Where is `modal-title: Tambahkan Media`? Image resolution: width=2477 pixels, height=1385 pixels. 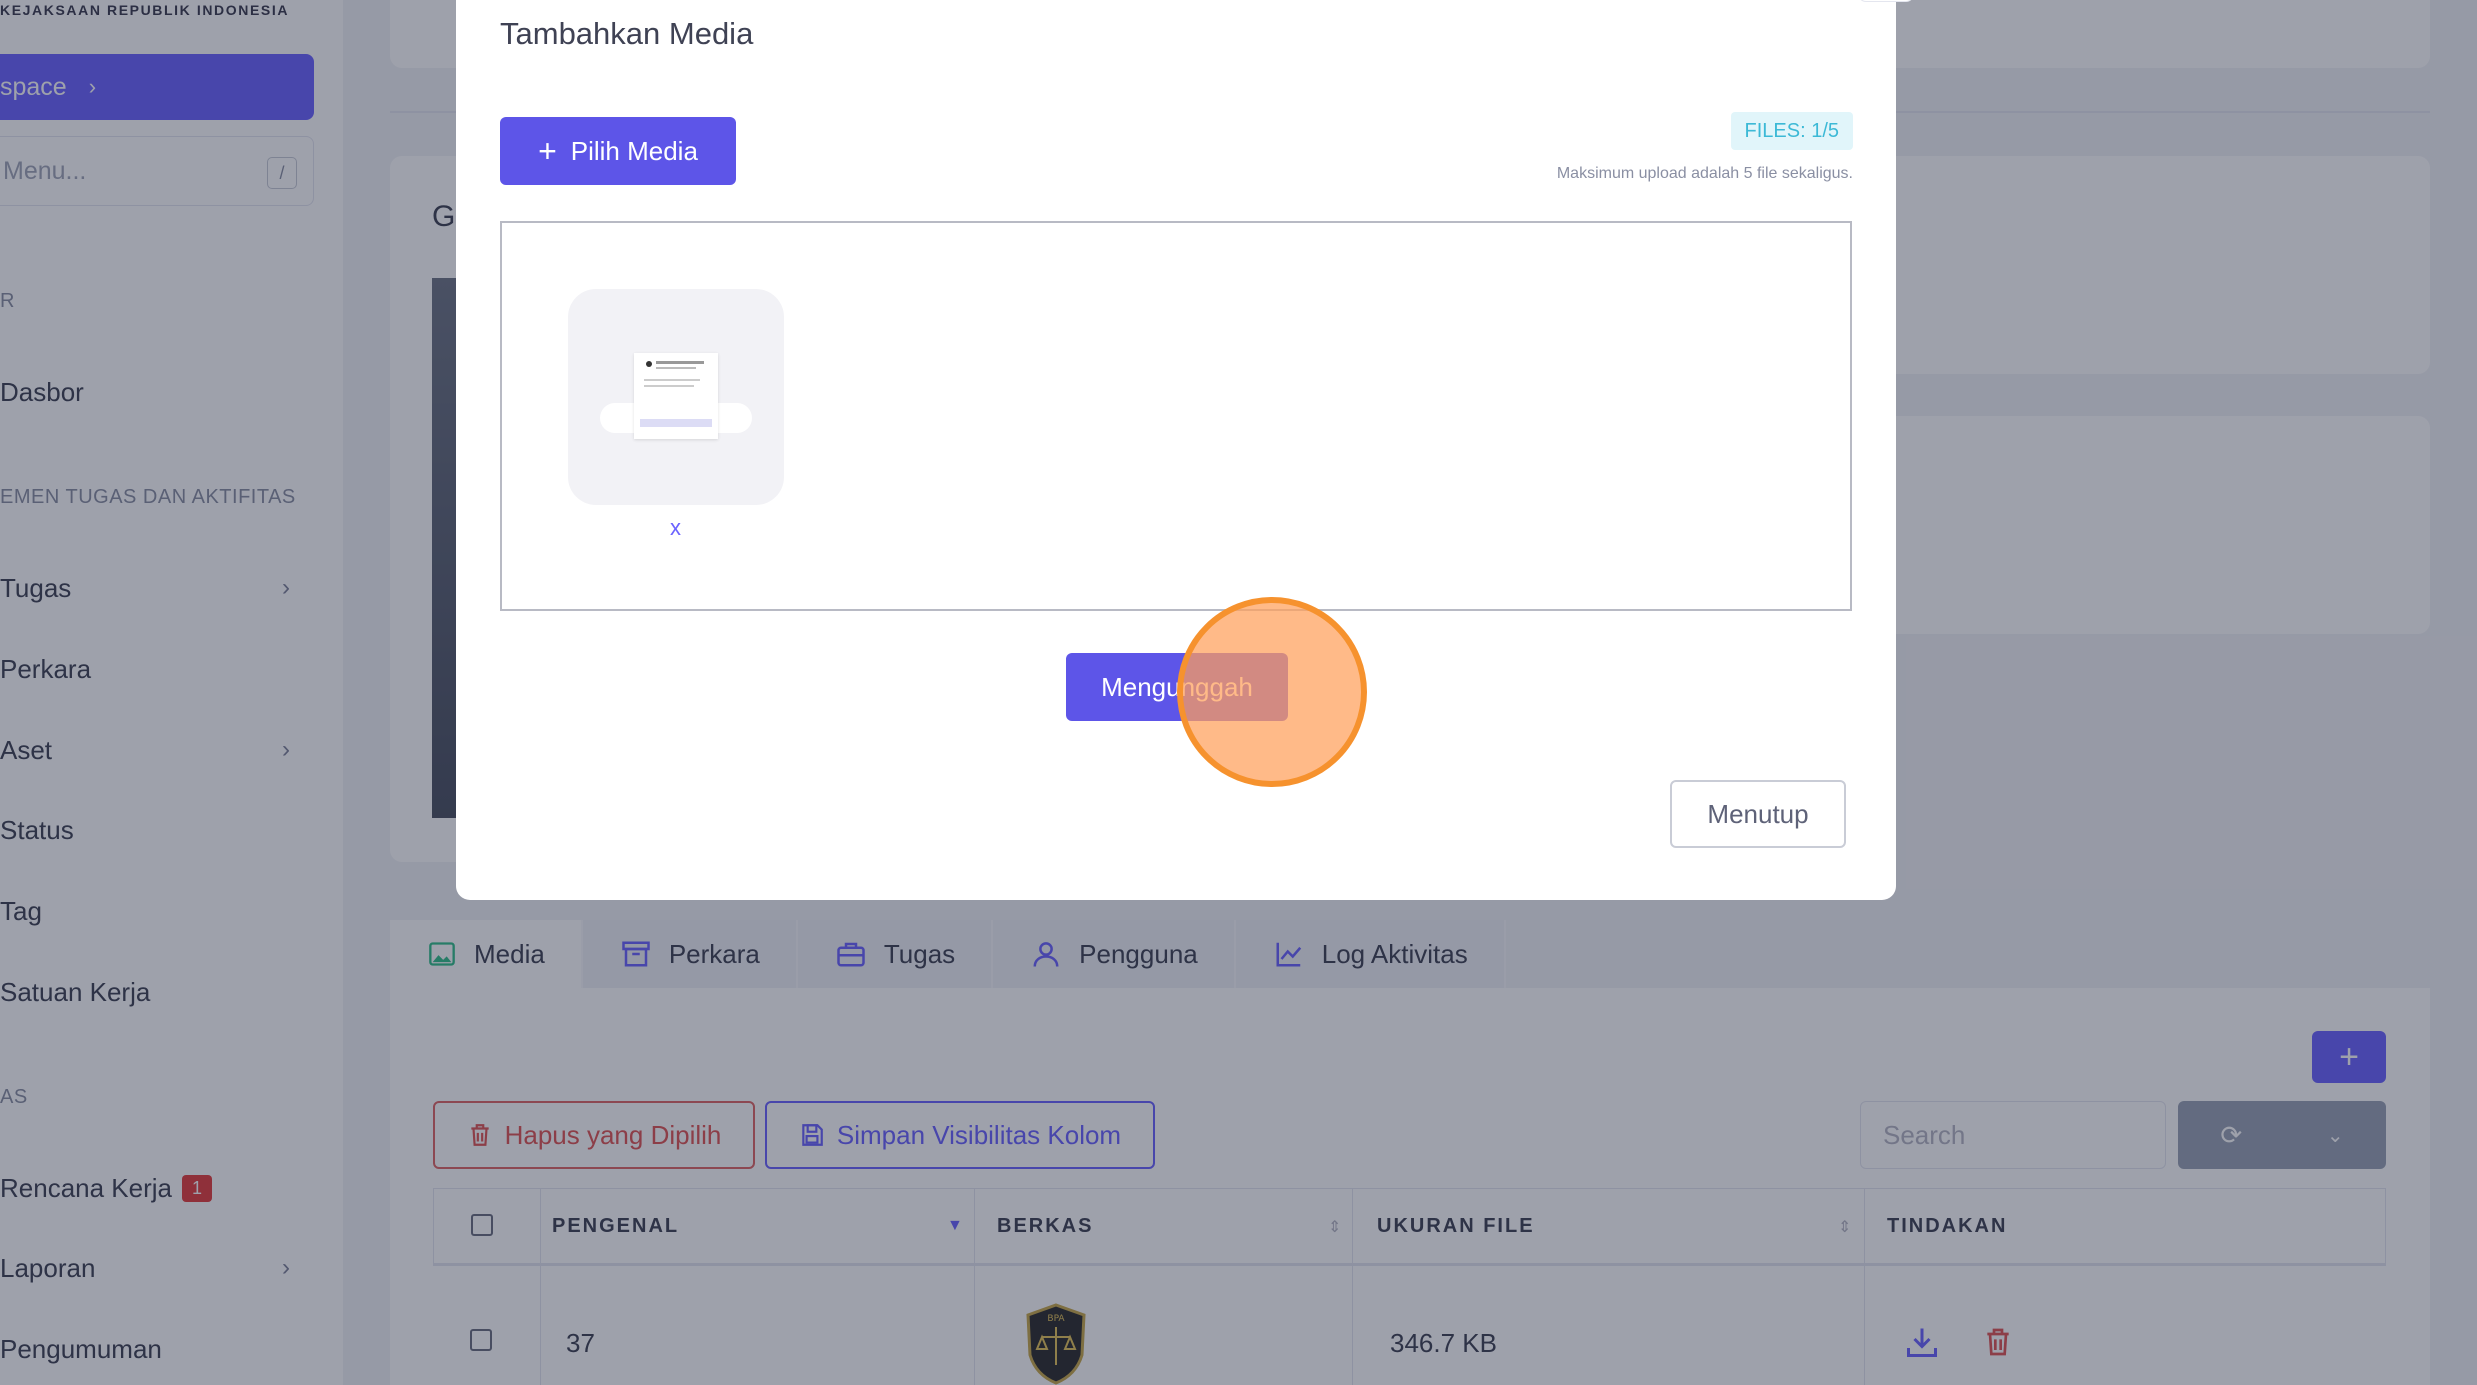 modal-title: Tambahkan Media is located at coordinates (627, 33).